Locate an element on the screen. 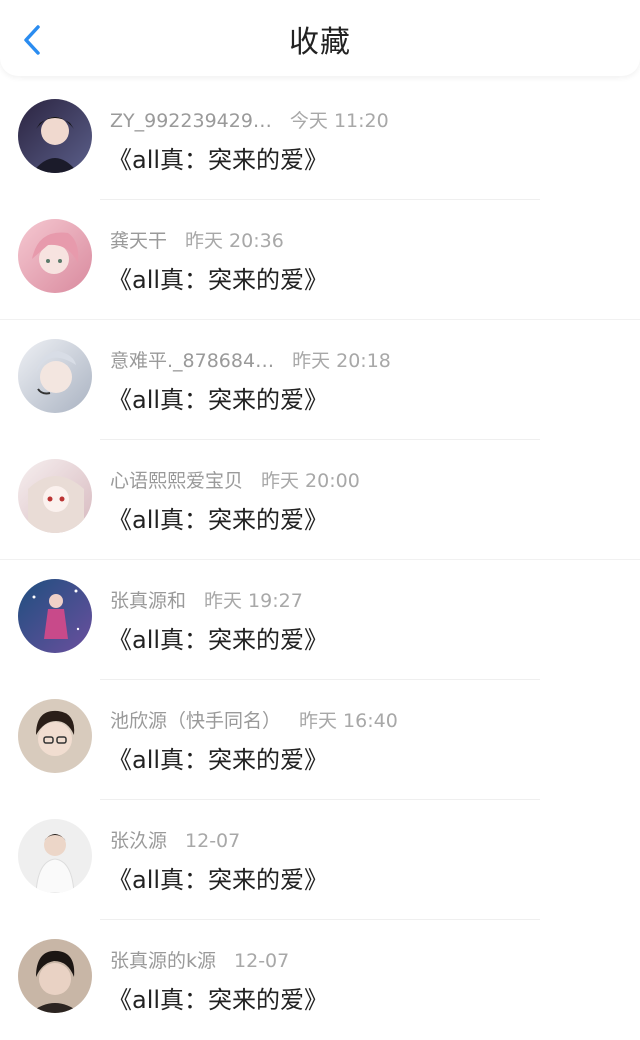 The height and width of the screenshot is (1040, 640). item-meta: 张真源和 昨天 19:27 is located at coordinates (206, 599).